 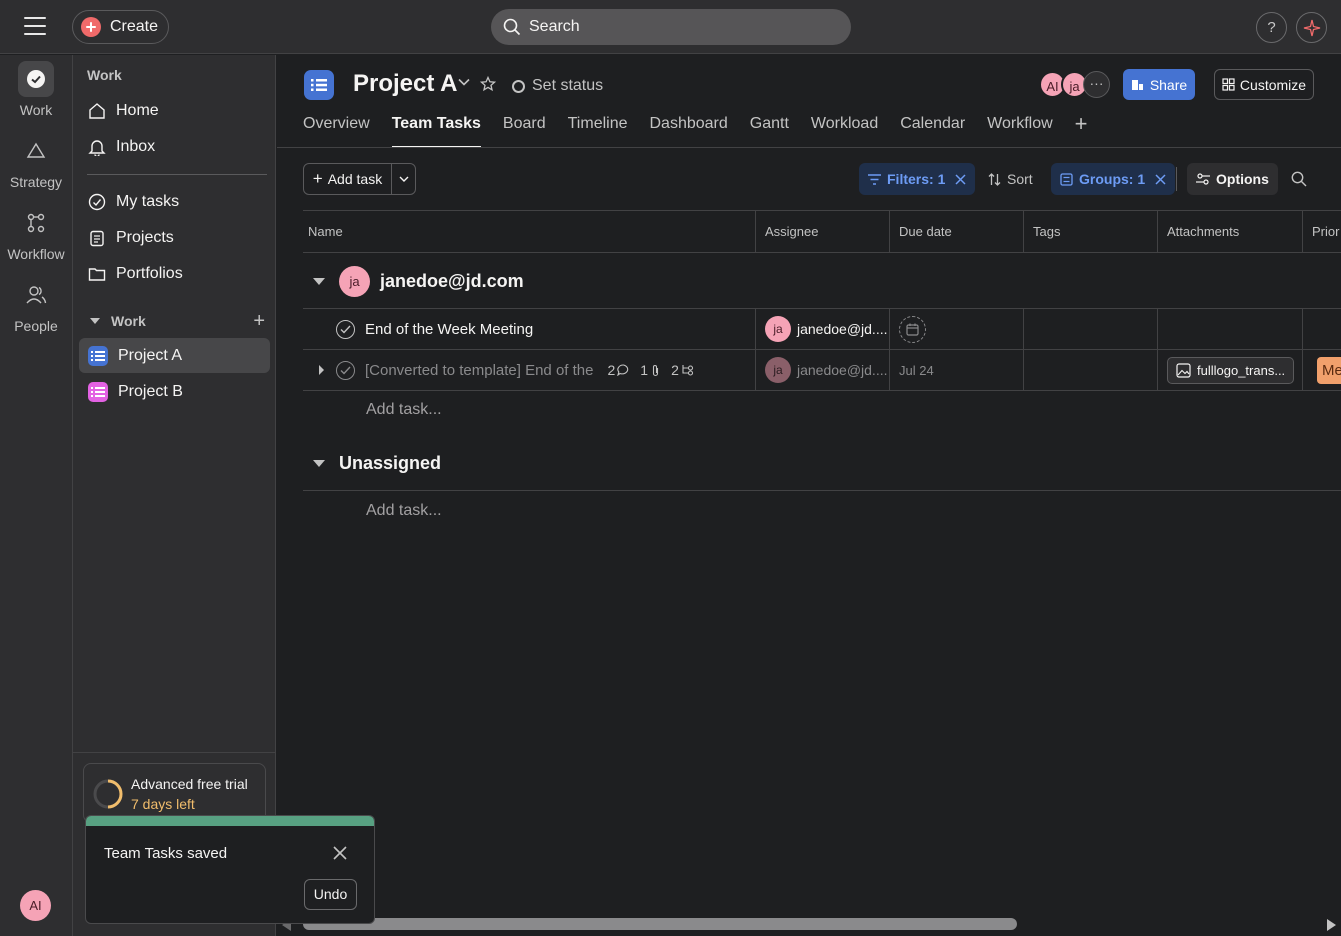 What do you see at coordinates (321, 370) in the screenshot?
I see `chevron-right-icon` at bounding box center [321, 370].